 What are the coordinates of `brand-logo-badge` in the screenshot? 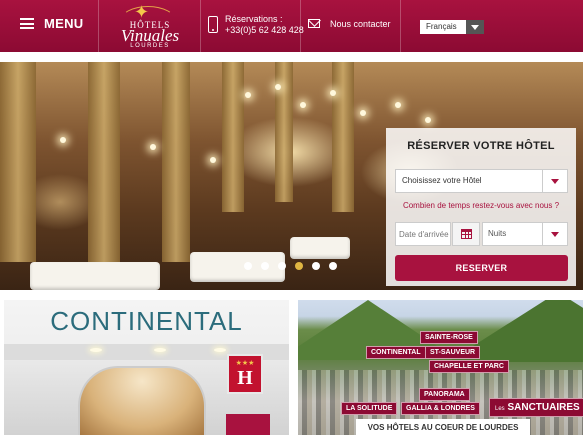 It's located at (248, 424).